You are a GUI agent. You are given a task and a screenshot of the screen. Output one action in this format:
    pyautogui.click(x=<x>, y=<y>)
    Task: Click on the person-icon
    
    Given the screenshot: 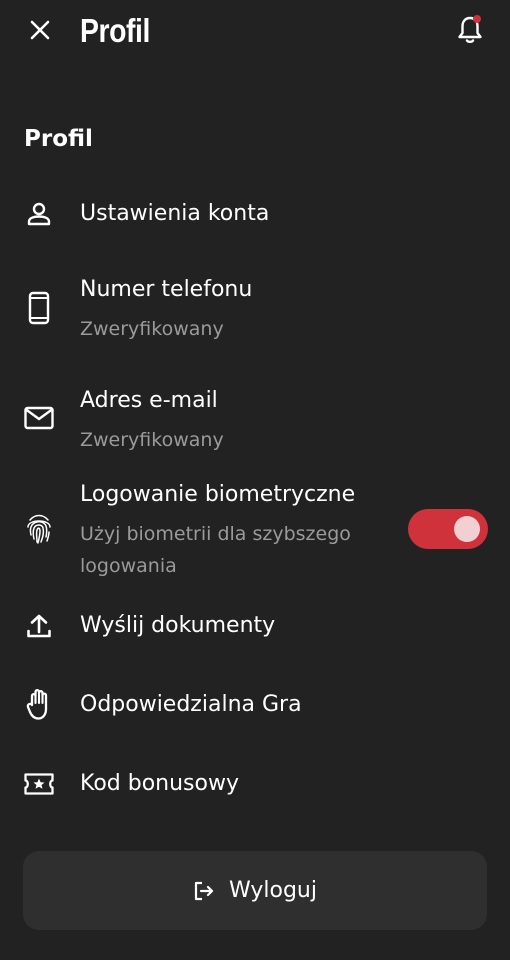 What is the action you would take?
    pyautogui.click(x=39, y=214)
    